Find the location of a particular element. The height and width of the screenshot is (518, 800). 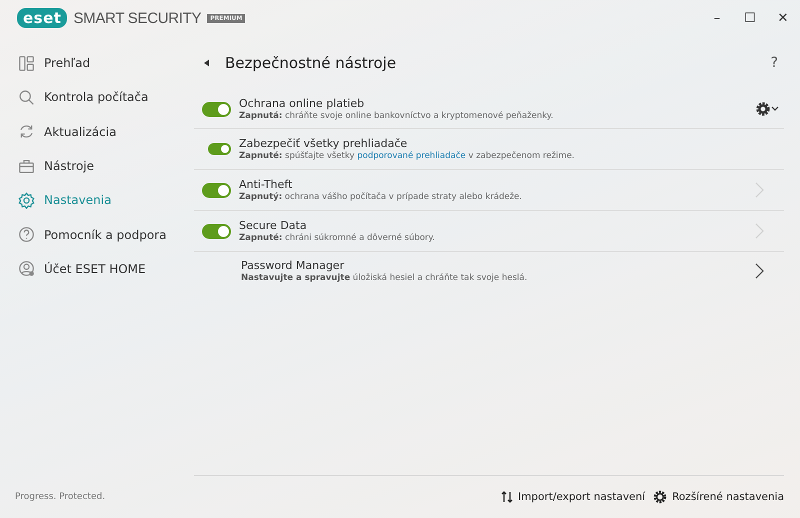

tagline: Progress. Protected. is located at coordinates (60, 498).